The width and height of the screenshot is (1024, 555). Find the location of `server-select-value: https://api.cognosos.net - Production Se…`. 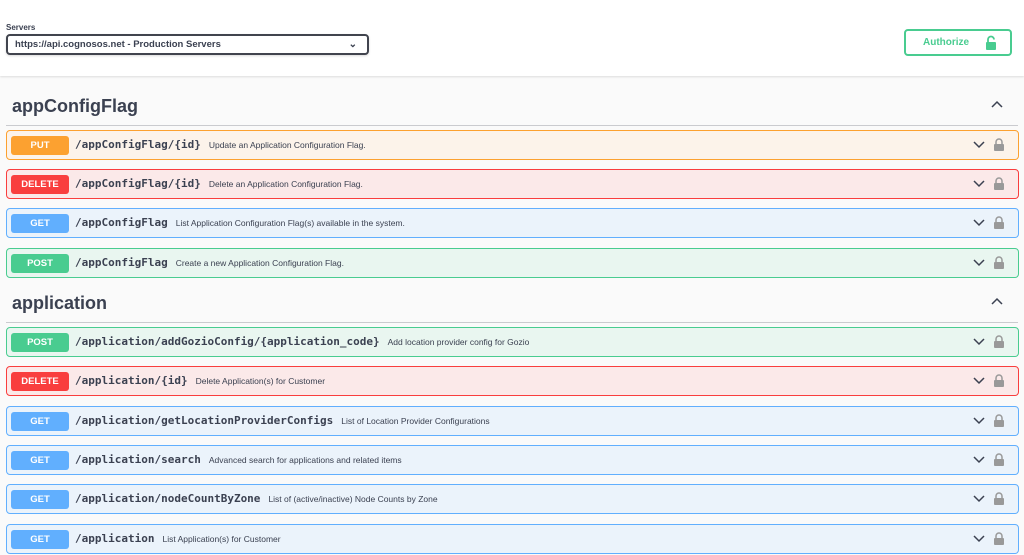

server-select-value: https://api.cognosos.net - Production Se… is located at coordinates (118, 44).